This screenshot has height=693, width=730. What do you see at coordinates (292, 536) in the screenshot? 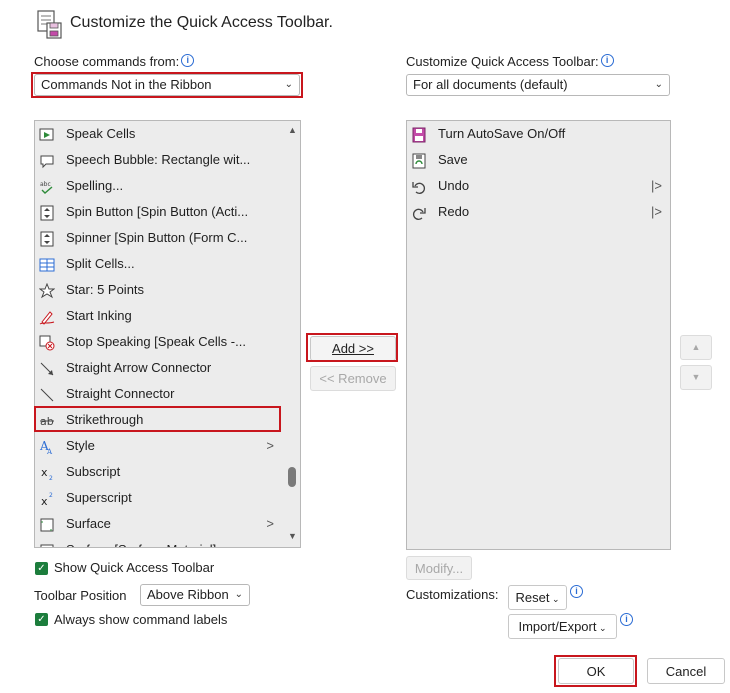
I see `scroll-down-icon: ▼` at bounding box center [292, 536].